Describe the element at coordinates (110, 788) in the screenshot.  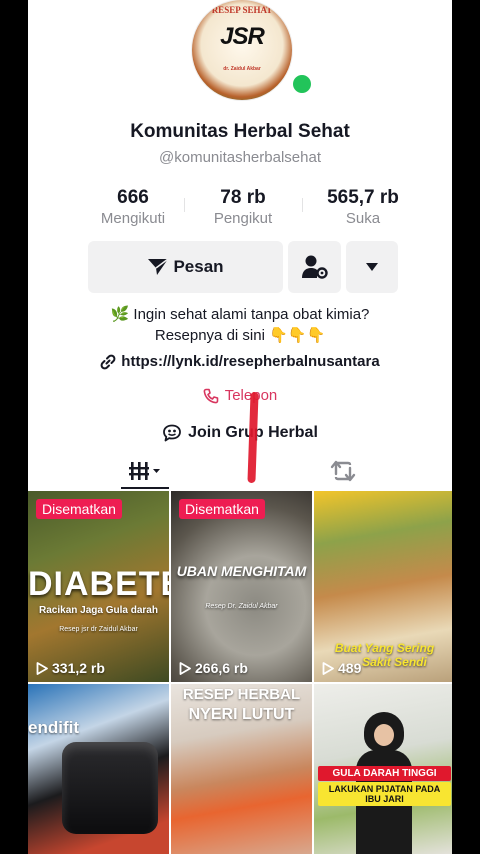
I see `product-jar` at that location.